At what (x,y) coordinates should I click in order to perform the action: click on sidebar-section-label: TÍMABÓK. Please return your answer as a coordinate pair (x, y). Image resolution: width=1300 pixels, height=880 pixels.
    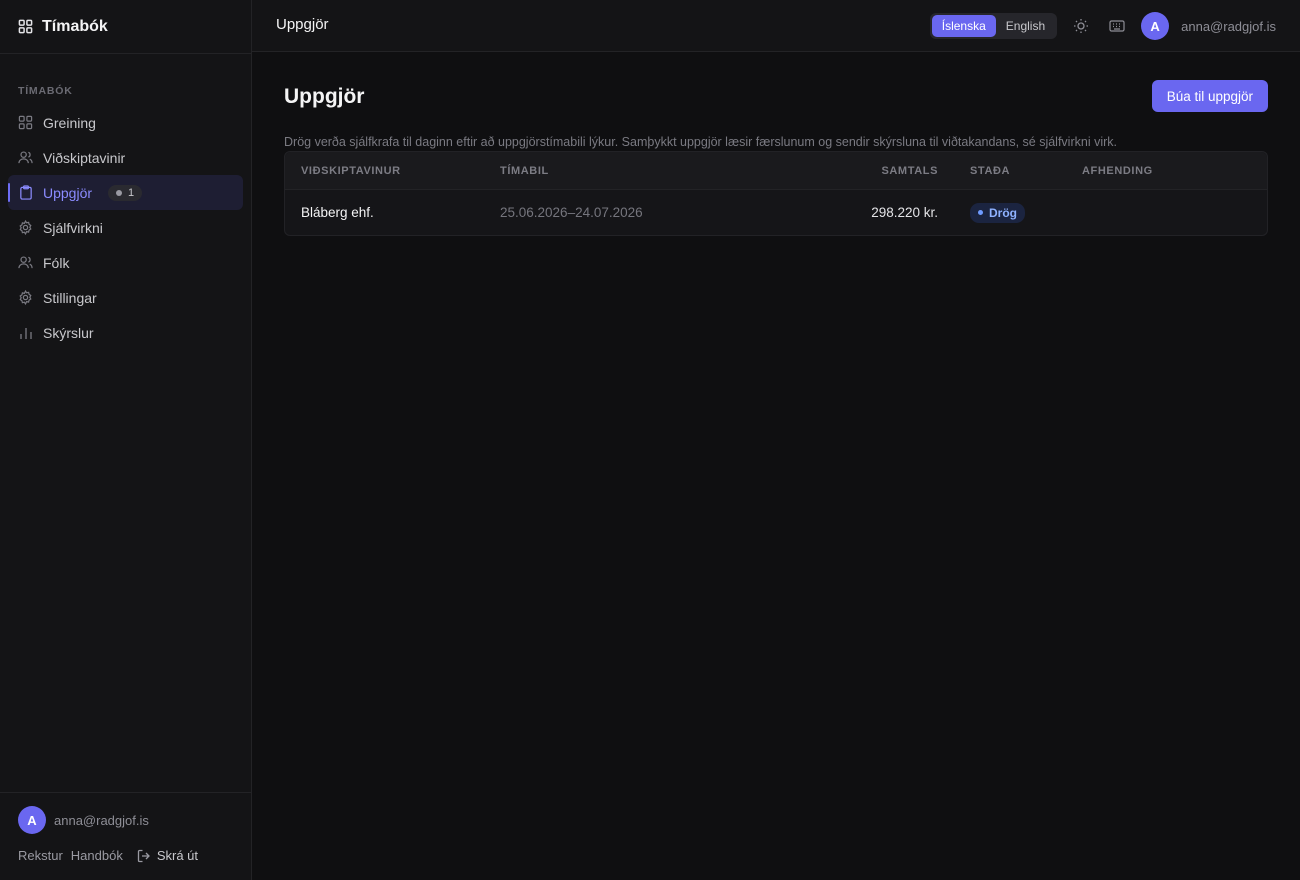
    Looking at the image, I should click on (45, 91).